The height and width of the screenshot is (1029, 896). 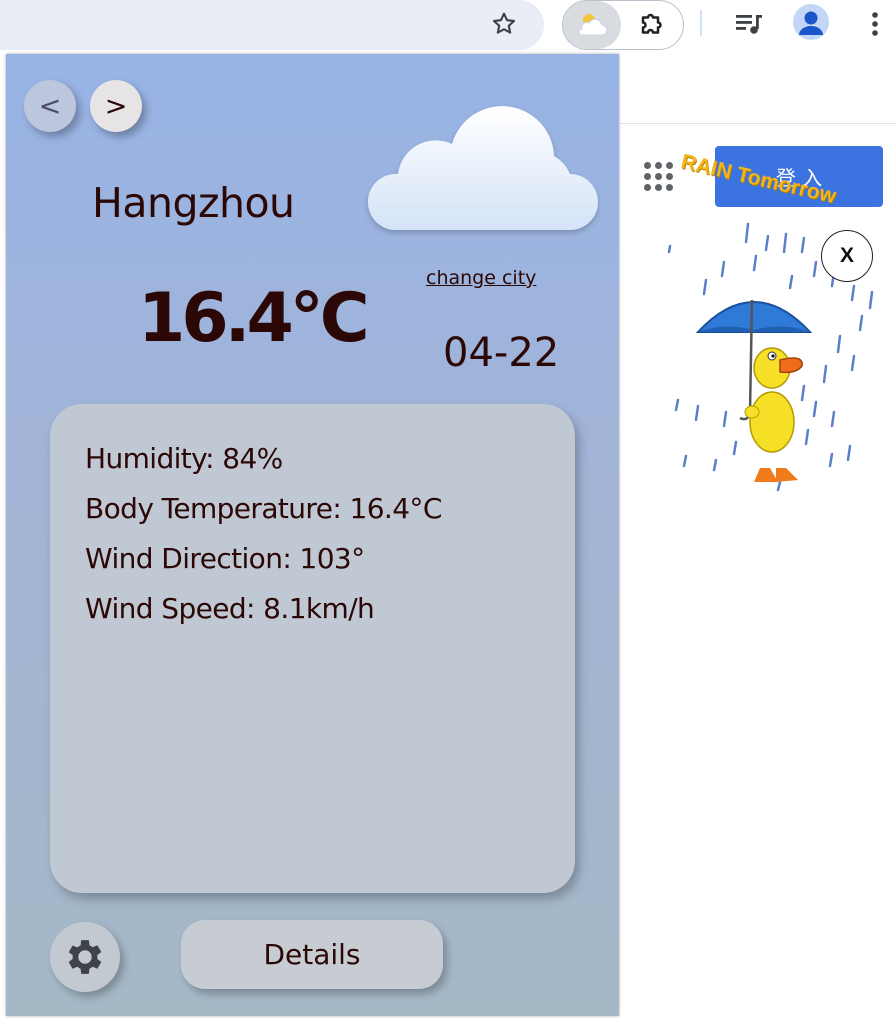 I want to click on wind-direction-text: Wind Direction: 103°, so click(x=225, y=558).